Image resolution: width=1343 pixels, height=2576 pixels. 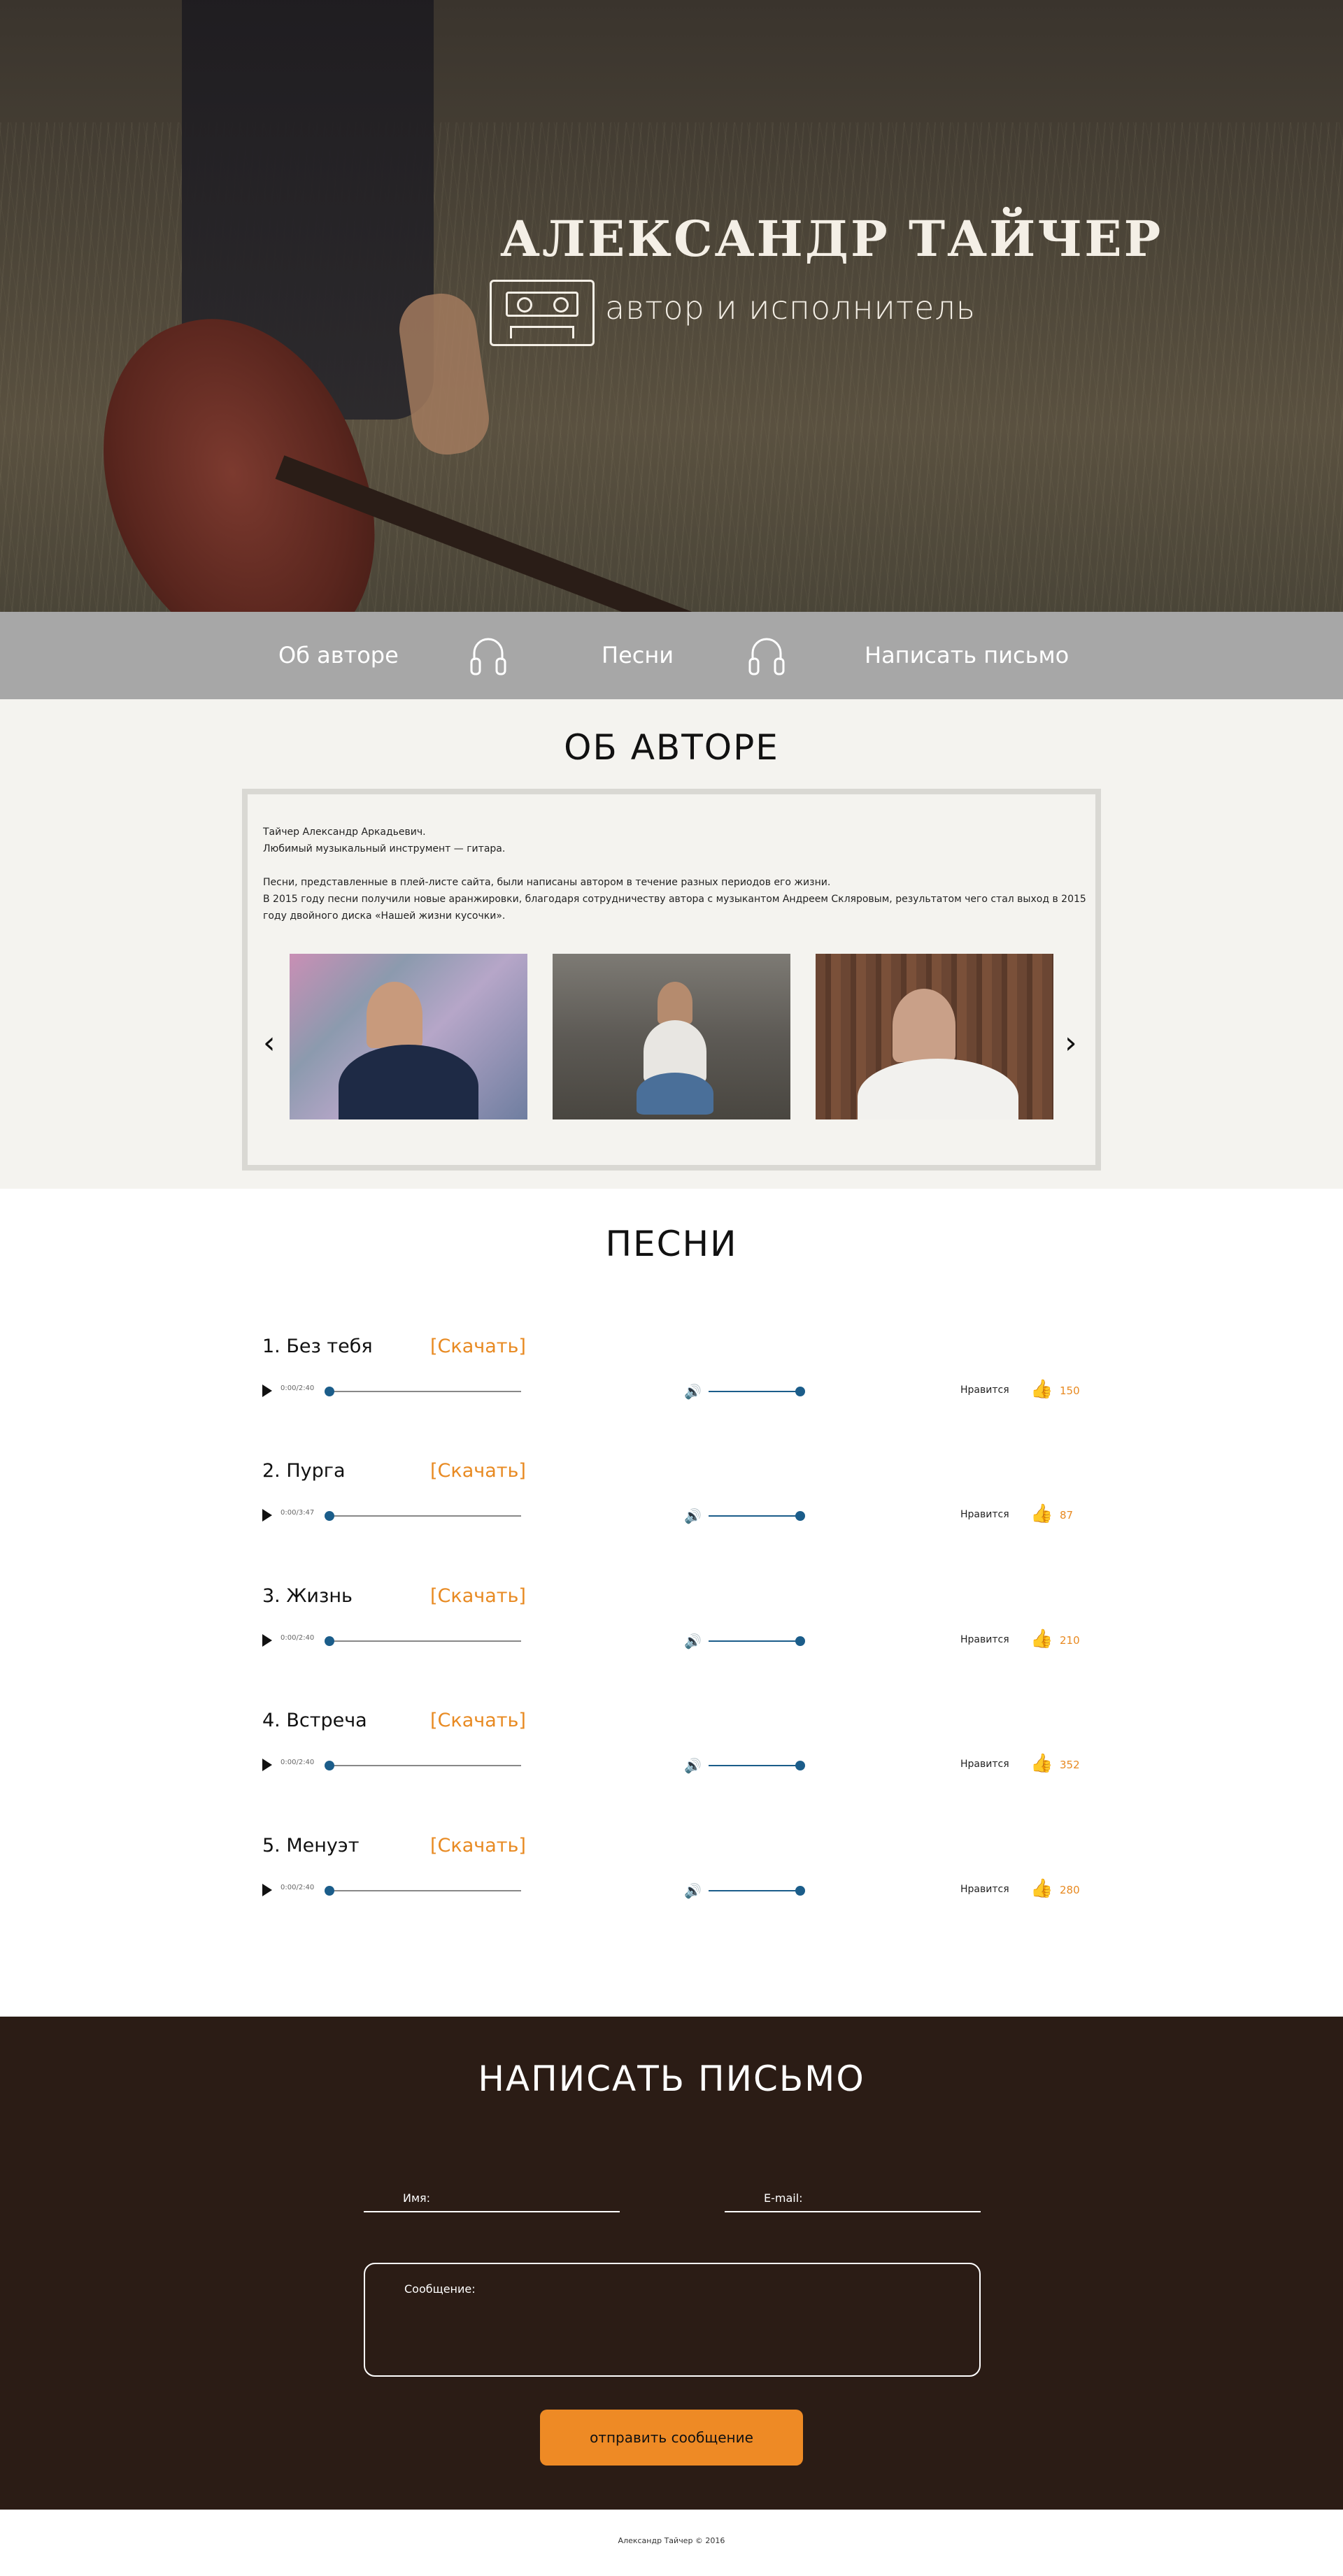 What do you see at coordinates (853, 2198) in the screenshot?
I see `email-field: E-mail:` at bounding box center [853, 2198].